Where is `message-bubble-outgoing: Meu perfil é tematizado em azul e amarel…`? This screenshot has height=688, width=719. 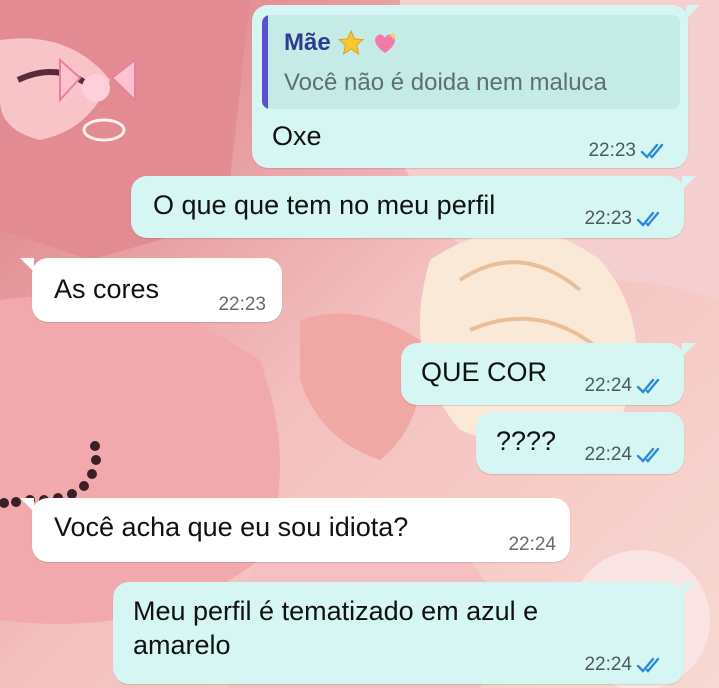
message-bubble-outgoing: Meu perfil é tematizado em azul e amarel… is located at coordinates (404, 633).